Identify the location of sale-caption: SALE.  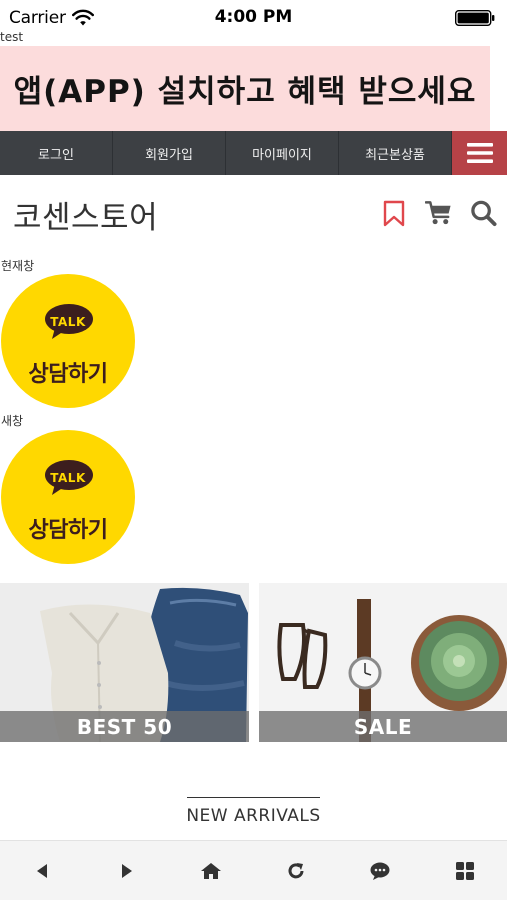
(383, 726).